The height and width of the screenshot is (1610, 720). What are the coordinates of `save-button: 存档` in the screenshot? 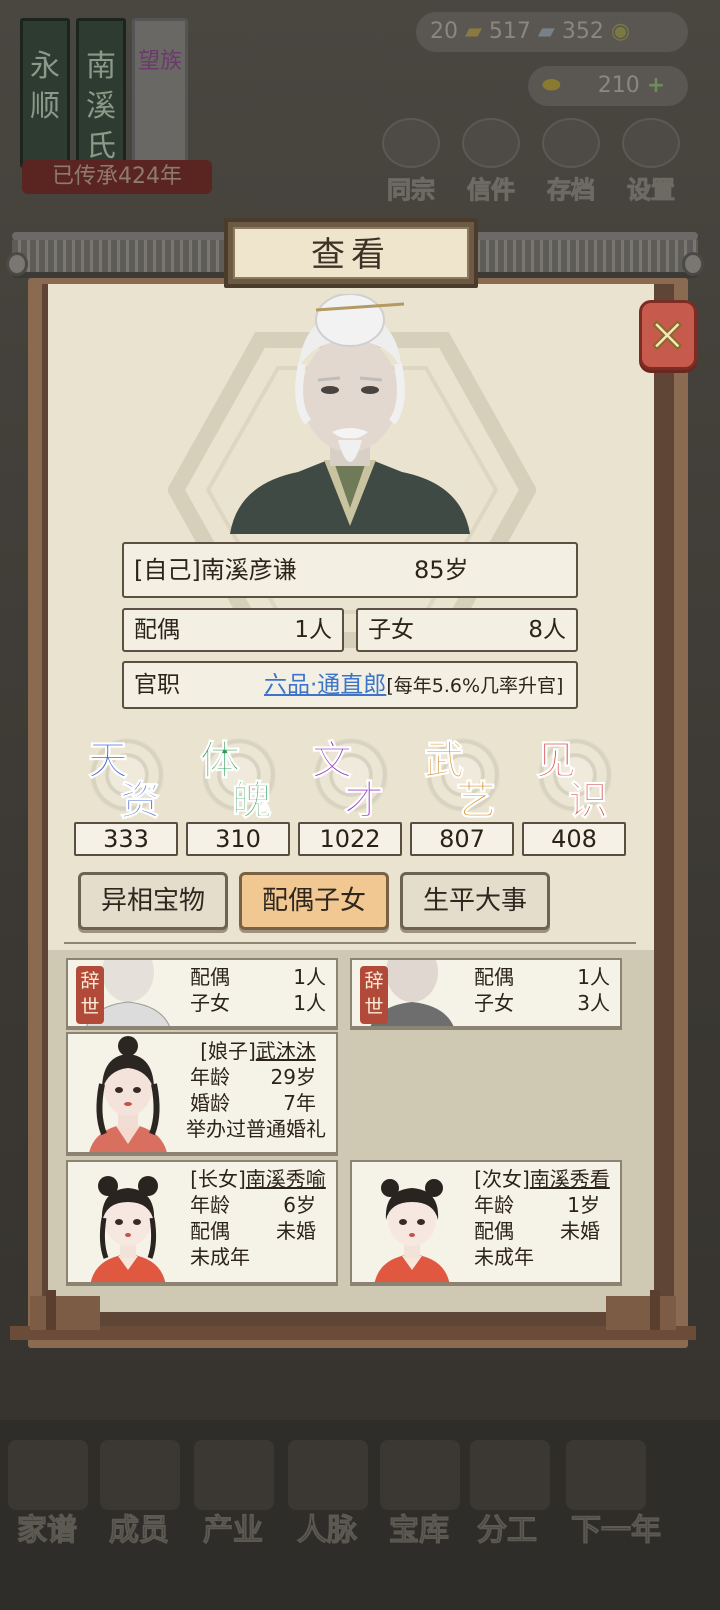 It's located at (571, 161).